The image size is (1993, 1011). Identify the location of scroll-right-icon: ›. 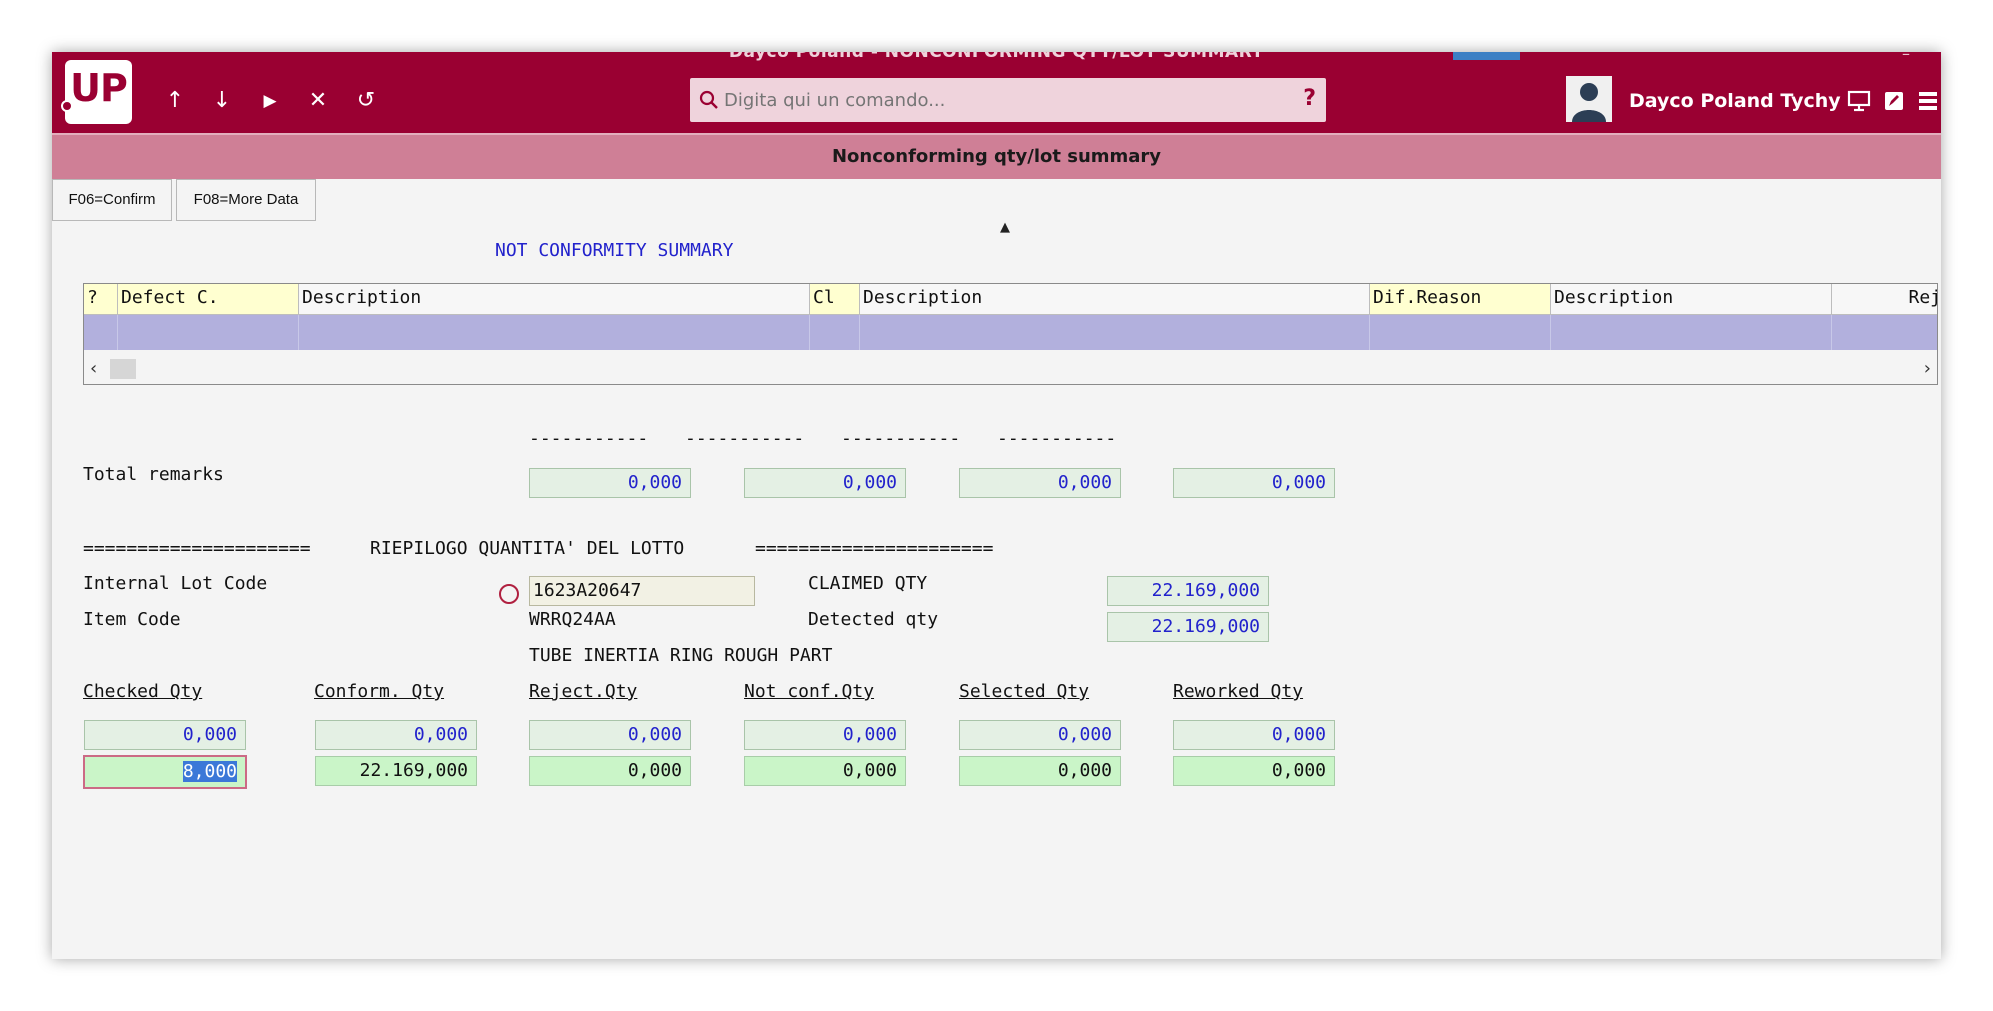
(1927, 368).